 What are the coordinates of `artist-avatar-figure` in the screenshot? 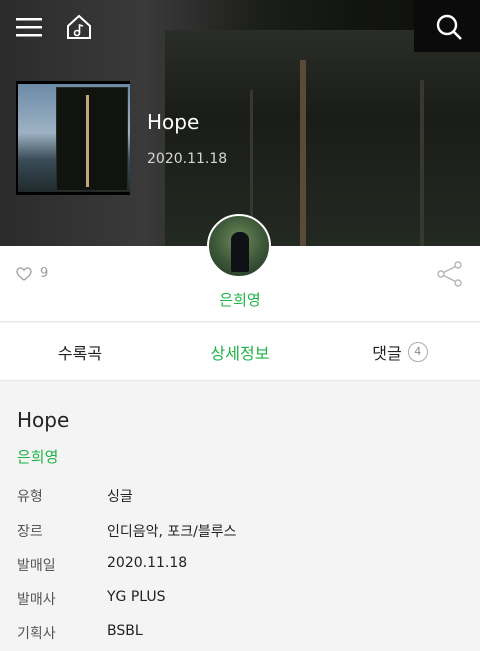 It's located at (240, 252).